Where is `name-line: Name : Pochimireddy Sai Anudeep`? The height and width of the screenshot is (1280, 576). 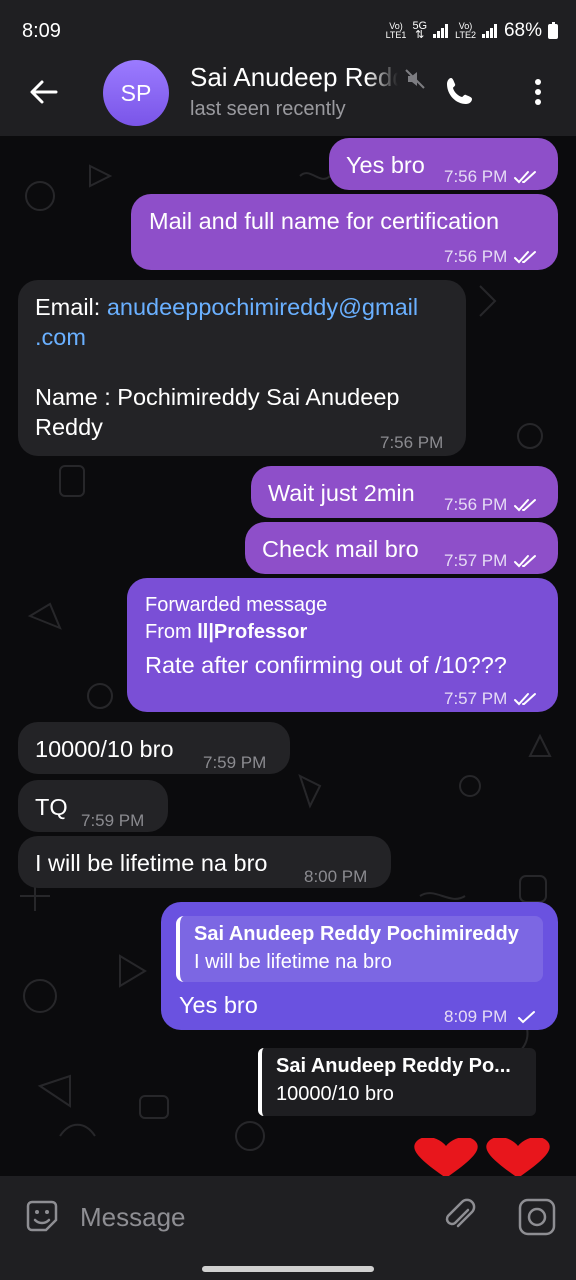
name-line: Name : Pochimireddy Sai Anudeep is located at coordinates (217, 397).